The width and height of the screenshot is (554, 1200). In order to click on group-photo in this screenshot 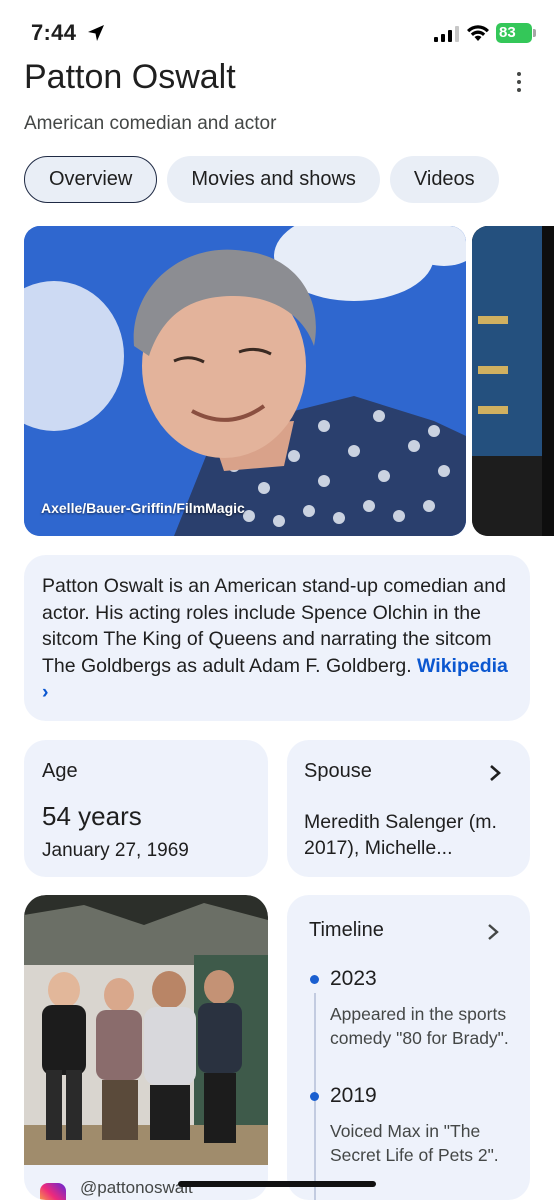, I will do `click(146, 1030)`.